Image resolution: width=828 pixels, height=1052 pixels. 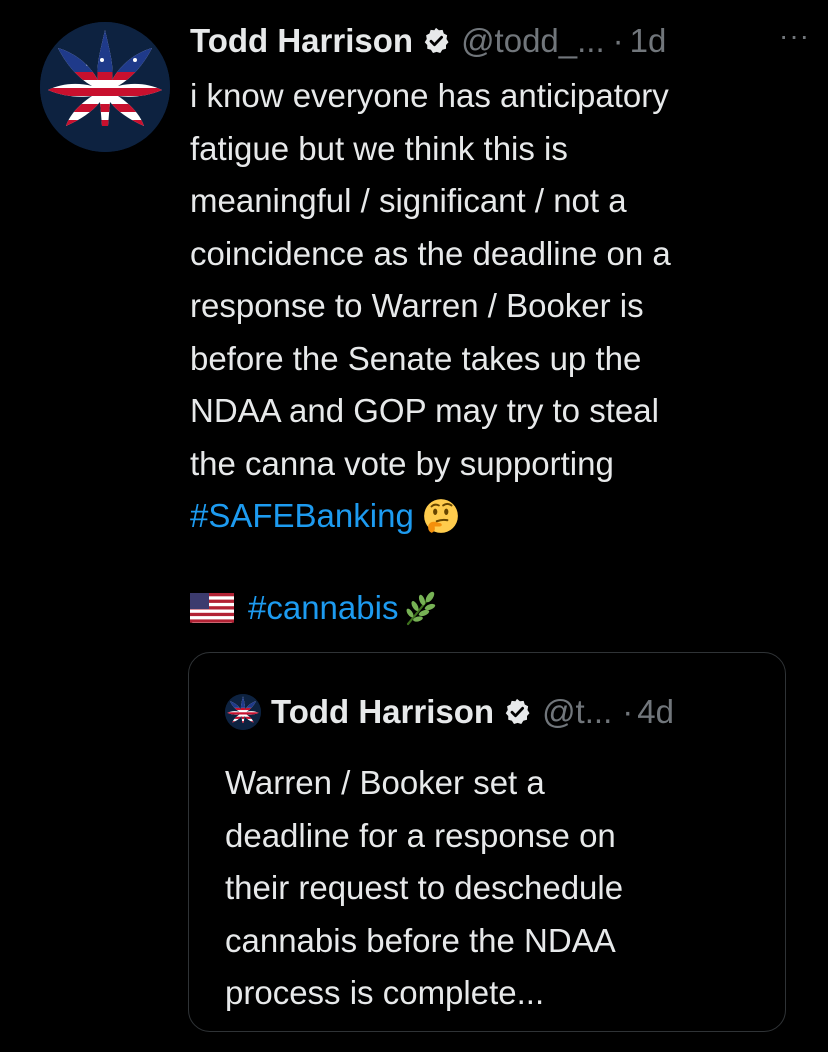 I want to click on timestamp: 1d, so click(x=648, y=41).